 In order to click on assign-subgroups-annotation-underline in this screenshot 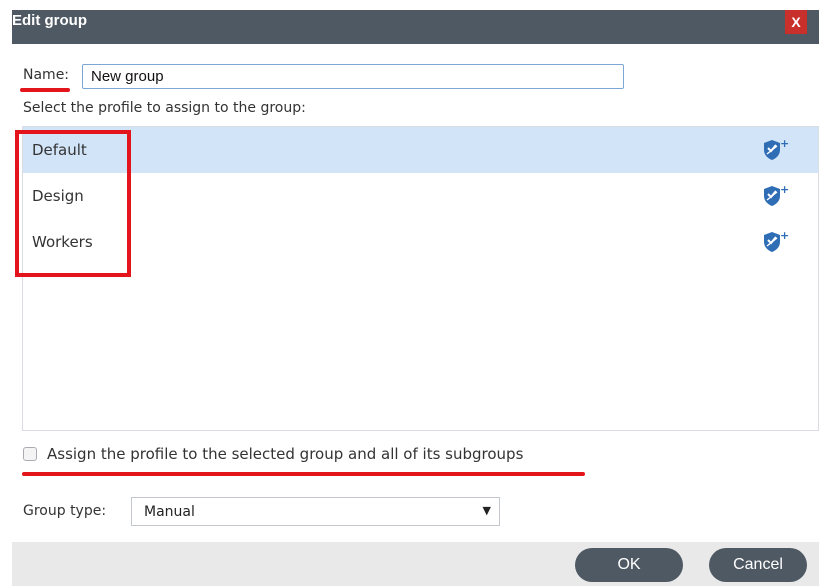, I will do `click(303, 474)`.